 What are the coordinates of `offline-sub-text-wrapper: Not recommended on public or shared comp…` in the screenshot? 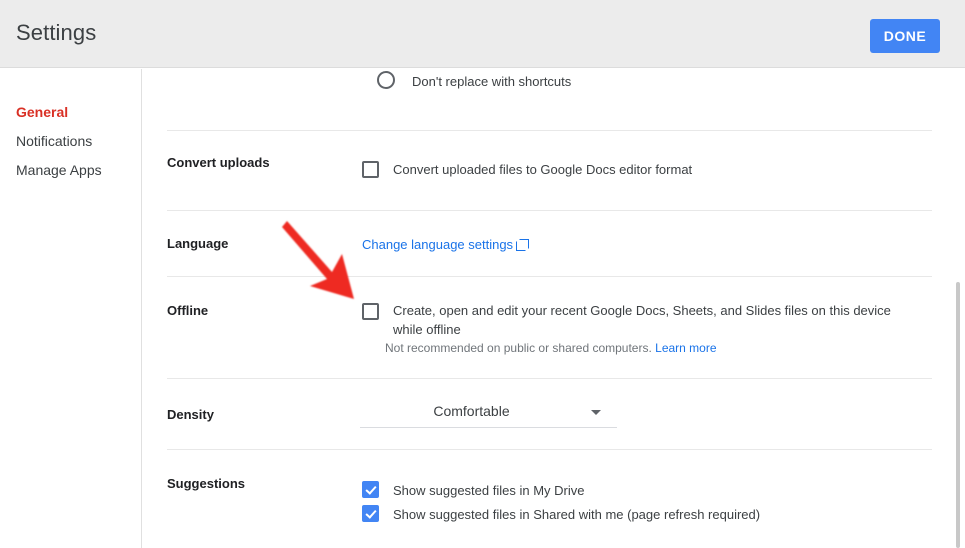 It's located at (551, 348).